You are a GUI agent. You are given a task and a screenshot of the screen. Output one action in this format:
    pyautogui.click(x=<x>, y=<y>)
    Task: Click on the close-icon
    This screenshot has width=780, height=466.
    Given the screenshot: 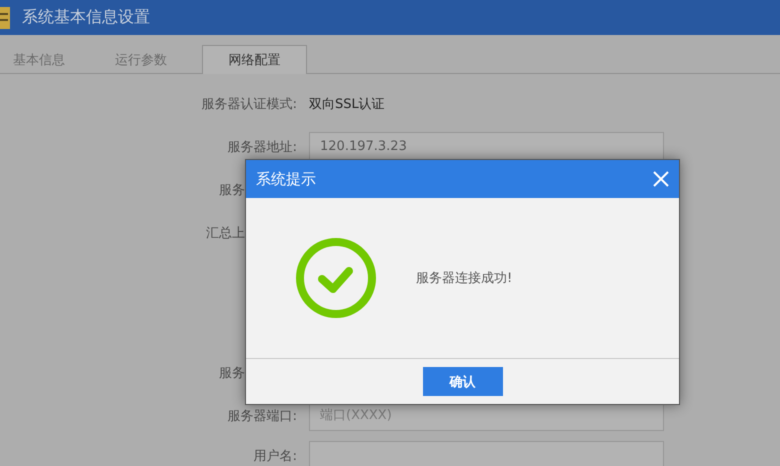 What is the action you would take?
    pyautogui.click(x=661, y=179)
    